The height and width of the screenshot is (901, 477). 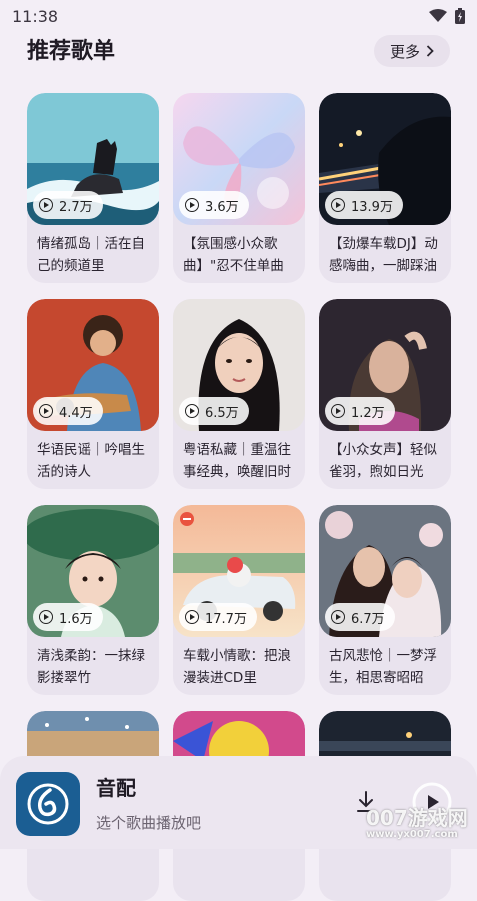 I want to click on player-subtitle: 选个歌曲播放吧, so click(x=149, y=823).